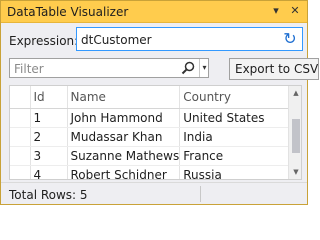  What do you see at coordinates (296, 93) in the screenshot?
I see `scroll-up-icon: ▲` at bounding box center [296, 93].